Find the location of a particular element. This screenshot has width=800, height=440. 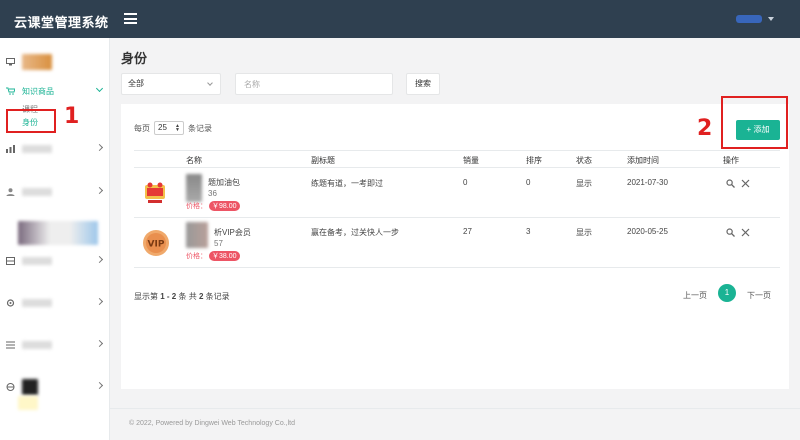

column-header: 操作 is located at coordinates (731, 160).